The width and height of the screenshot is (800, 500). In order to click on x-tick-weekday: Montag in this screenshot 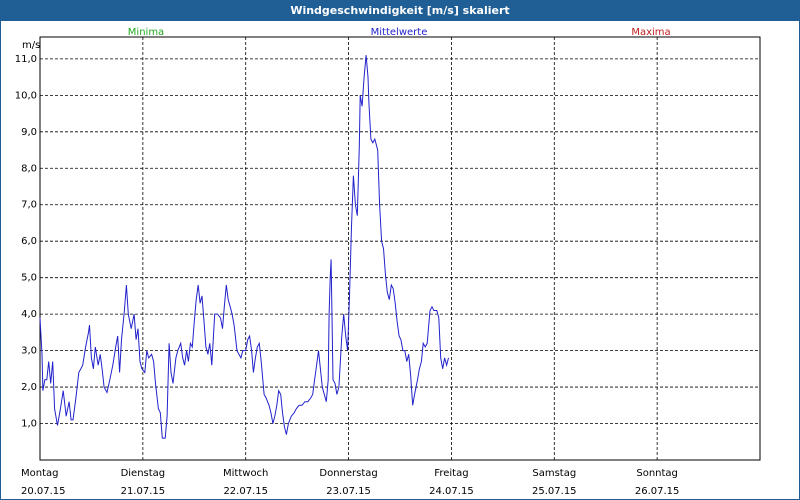, I will do `click(39, 473)`.